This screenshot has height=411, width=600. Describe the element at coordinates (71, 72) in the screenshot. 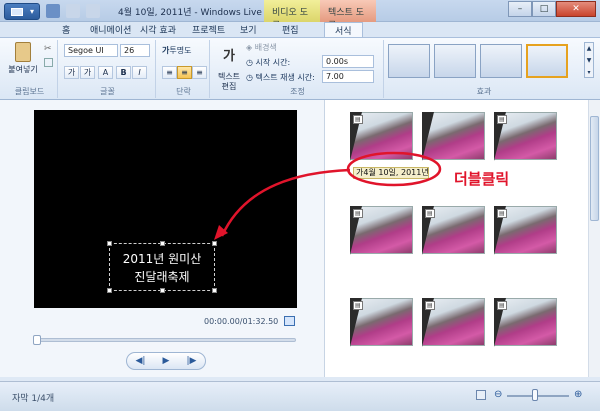

I see `grow-font-button: 가` at that location.